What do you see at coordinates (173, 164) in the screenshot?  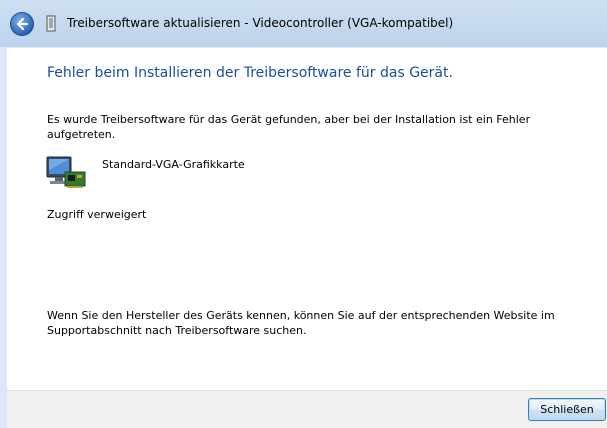 I see `device-name: Standard-VGA-Grafikkarte` at bounding box center [173, 164].